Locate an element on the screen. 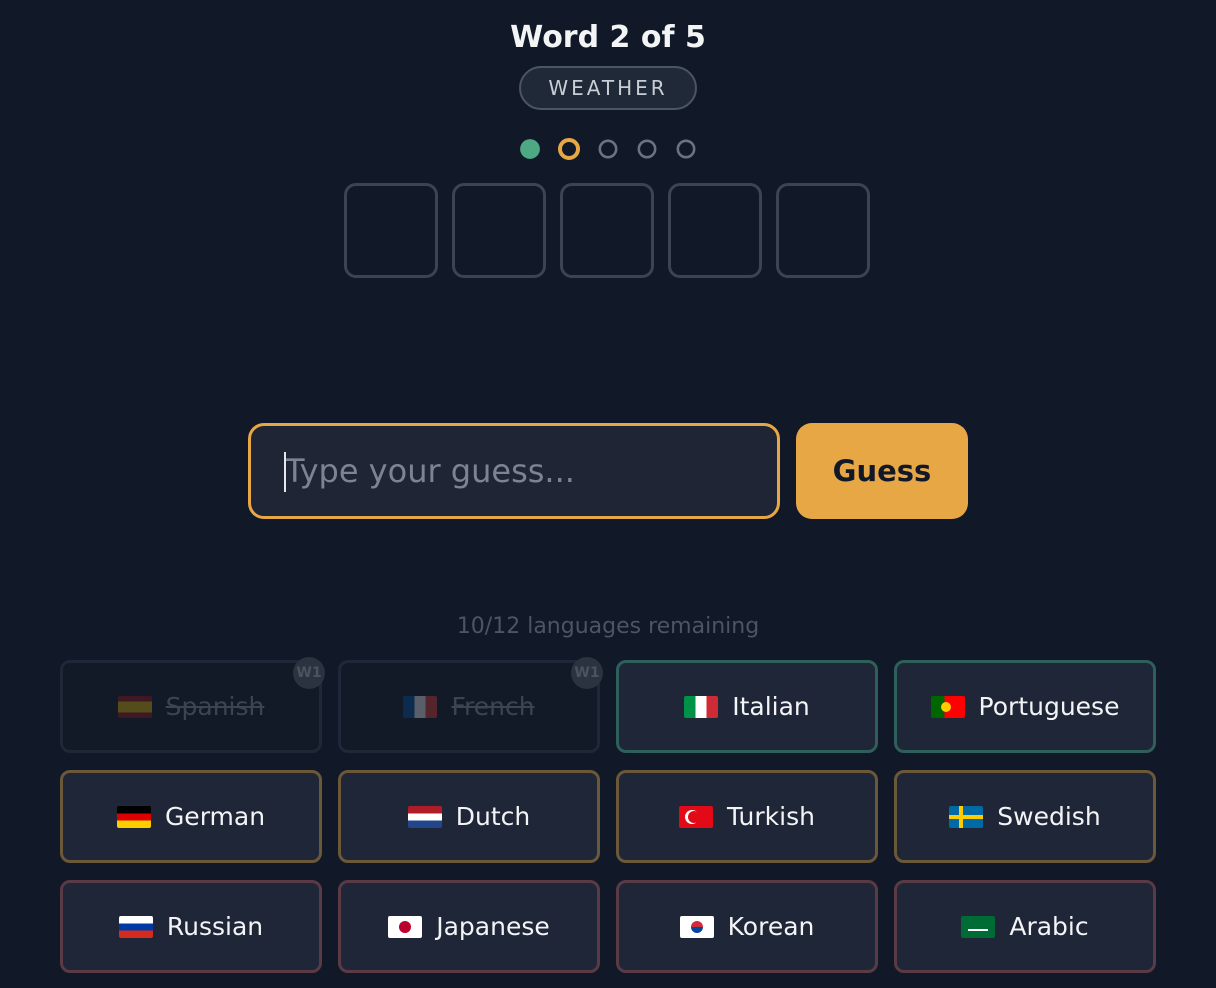 This screenshot has height=988, width=1216. language-button-french: French W1 is located at coordinates (470, 705).